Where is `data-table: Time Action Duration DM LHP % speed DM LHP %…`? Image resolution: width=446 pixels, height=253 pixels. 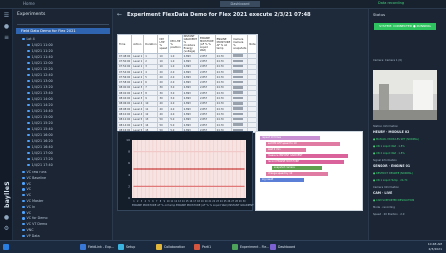
data-table: Time Action Duration DM LHP % speed DM LHP %… is located at coordinates (187, 84).